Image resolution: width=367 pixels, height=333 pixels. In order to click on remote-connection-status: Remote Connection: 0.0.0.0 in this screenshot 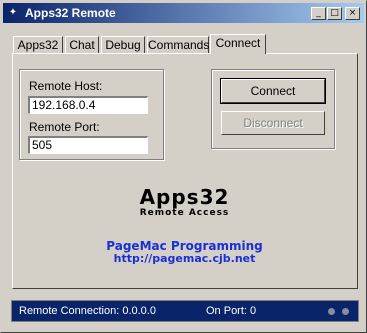, I will do `click(87, 311)`.